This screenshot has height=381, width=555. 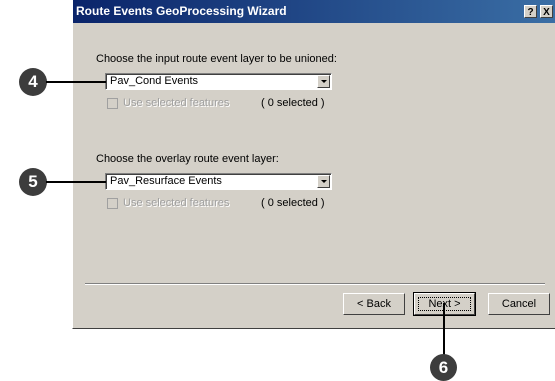 What do you see at coordinates (33, 182) in the screenshot?
I see `step-5-callout: 5` at bounding box center [33, 182].